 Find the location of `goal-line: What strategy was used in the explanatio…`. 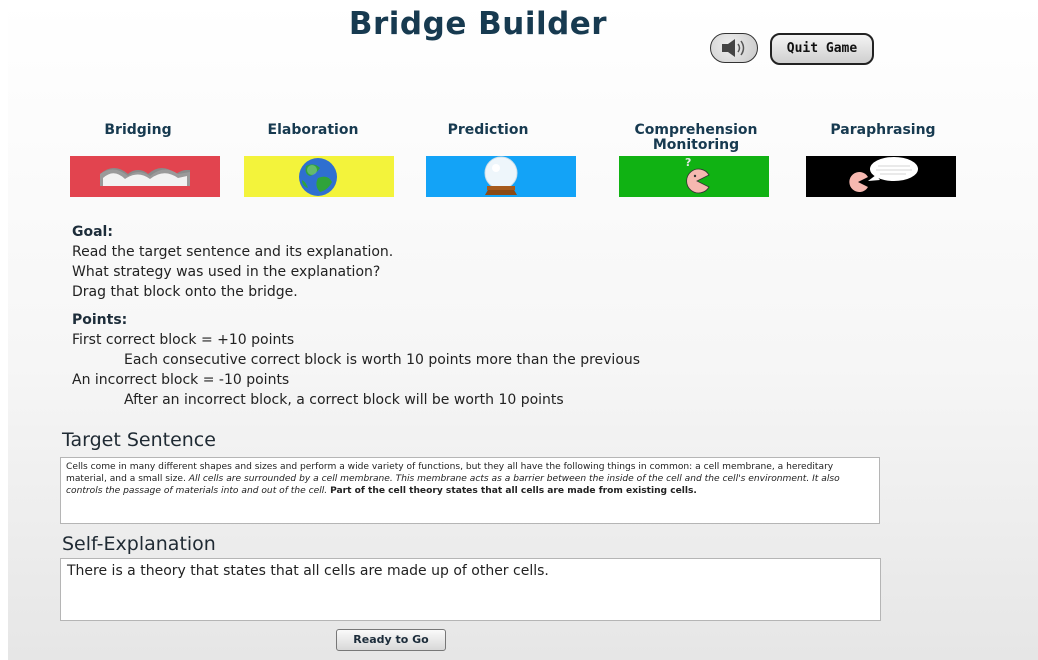

goal-line: What strategy was used in the explanatio… is located at coordinates (226, 272).